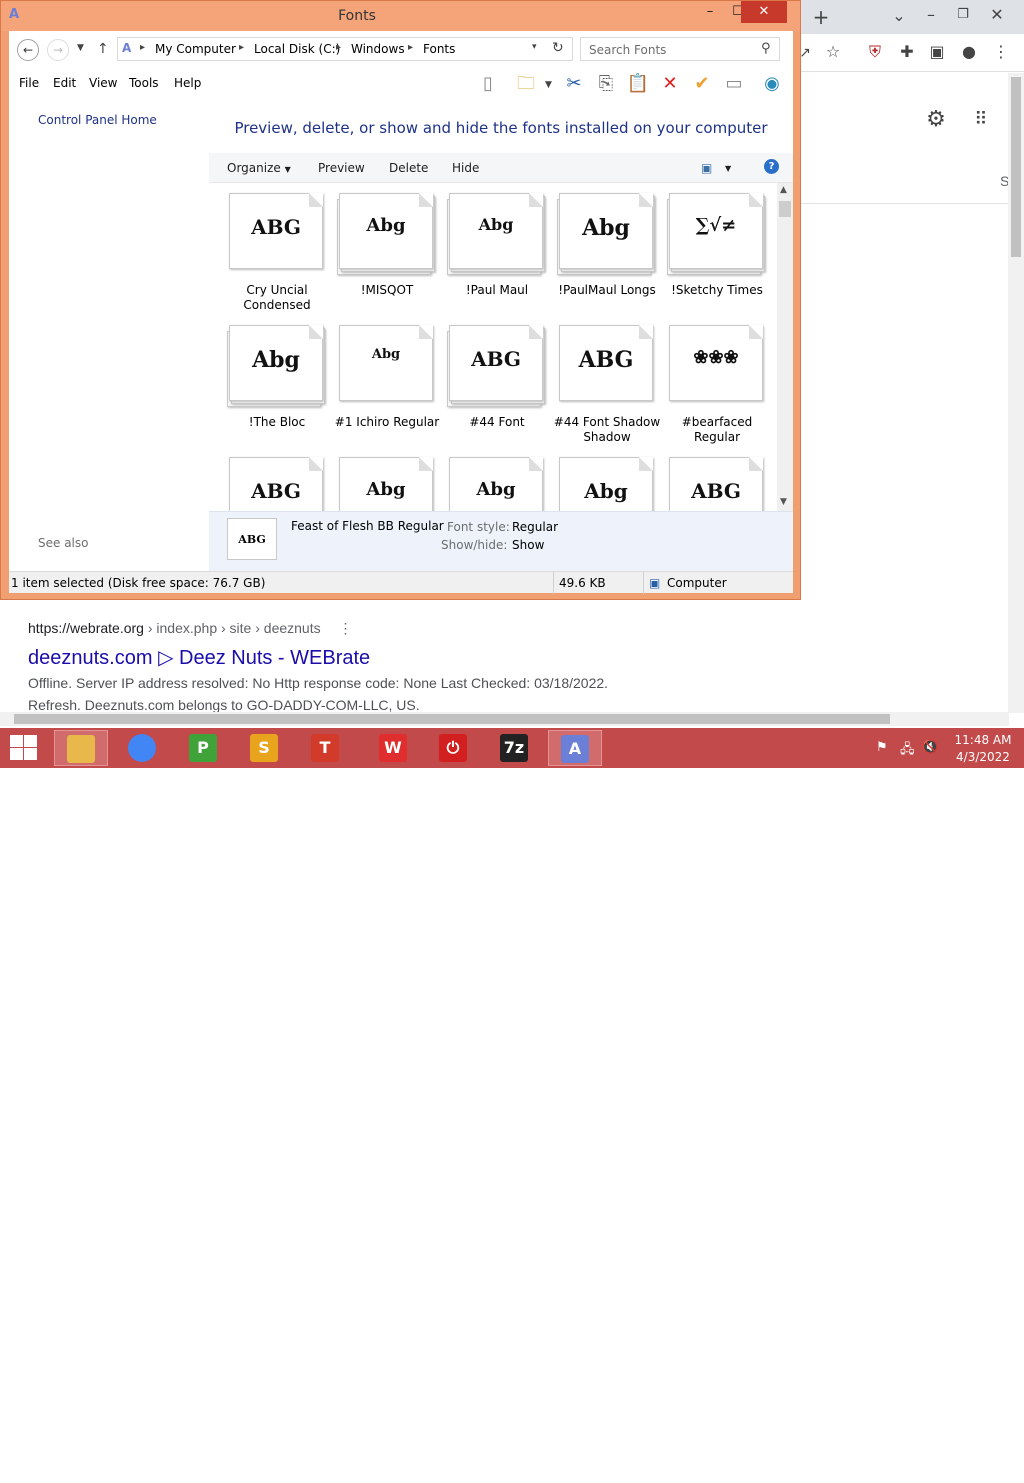 The image size is (1024, 1483). Describe the element at coordinates (983, 757) in the screenshot. I see `clock-date: 4/3/2022` at that location.